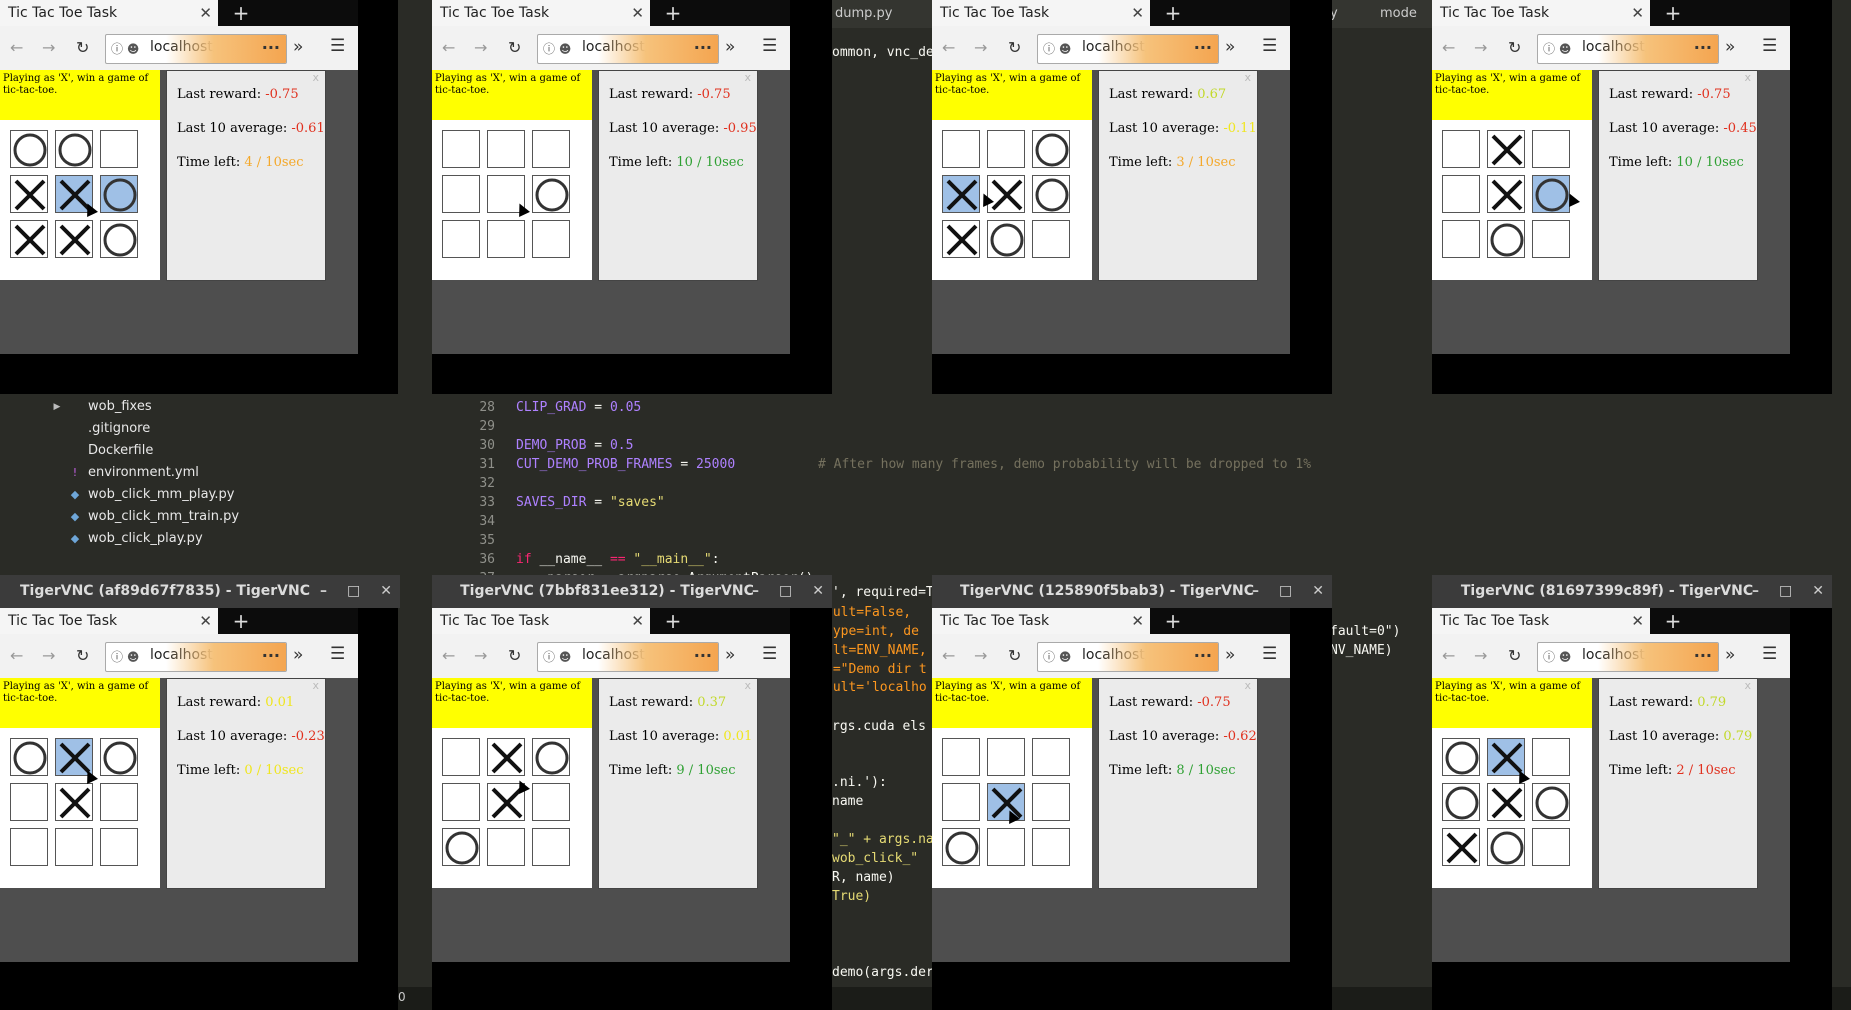 This screenshot has width=1851, height=1010. I want to click on editor-tab: dump.py, so click(882, 14).